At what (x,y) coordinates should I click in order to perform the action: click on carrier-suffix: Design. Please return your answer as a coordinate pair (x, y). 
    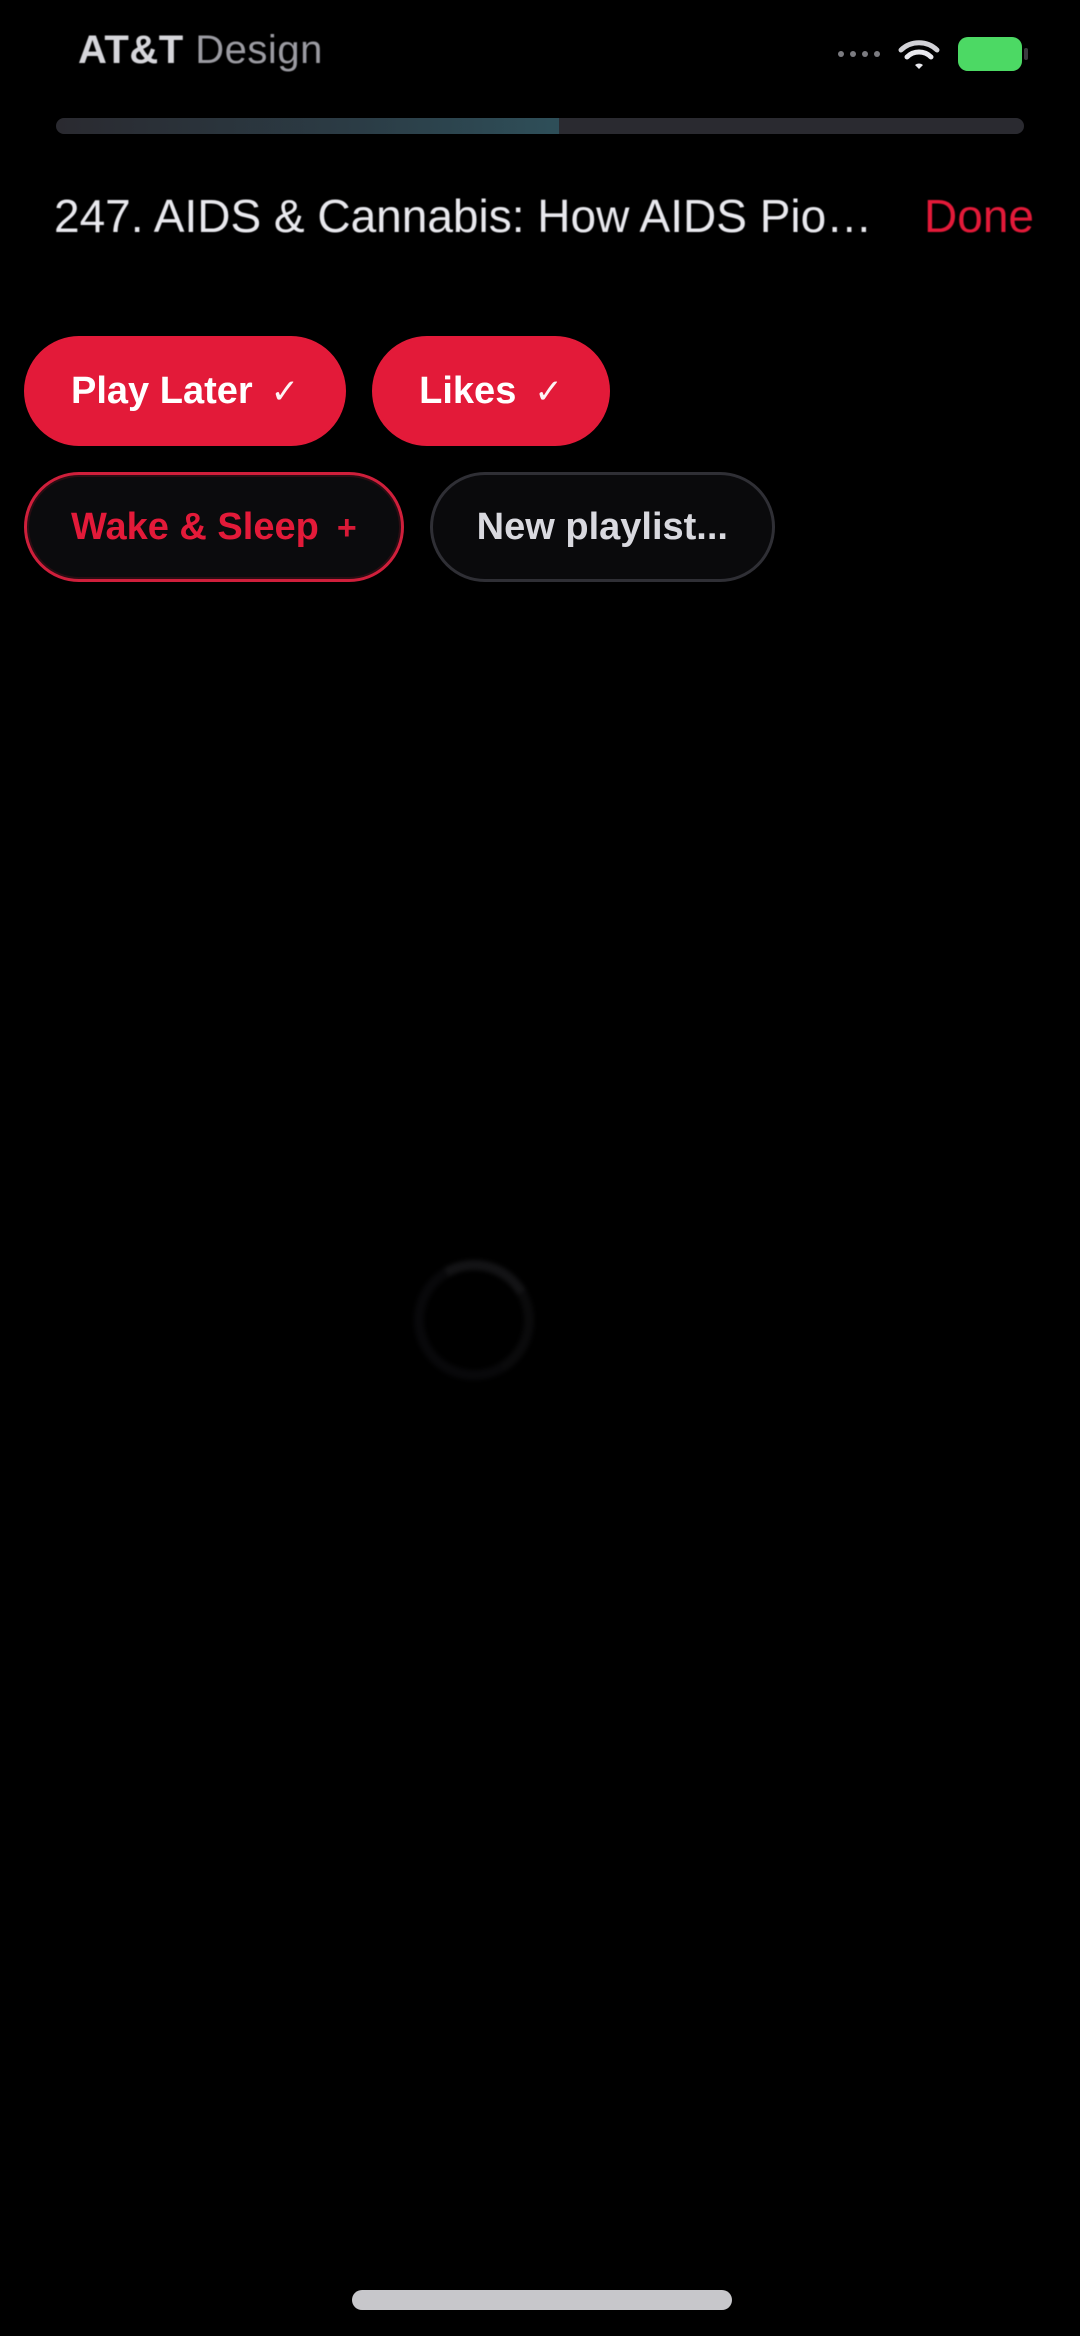
    Looking at the image, I should click on (259, 50).